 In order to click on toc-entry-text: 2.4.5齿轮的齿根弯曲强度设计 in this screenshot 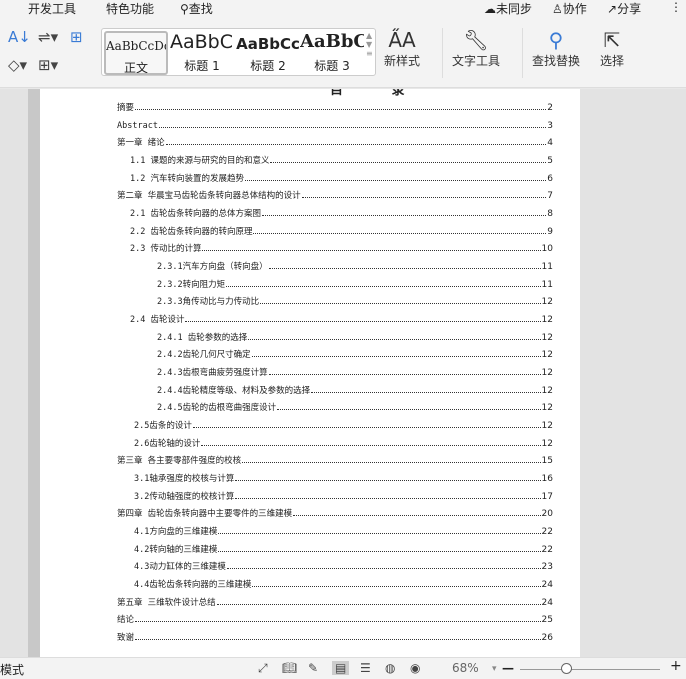, I will do `click(217, 408)`.